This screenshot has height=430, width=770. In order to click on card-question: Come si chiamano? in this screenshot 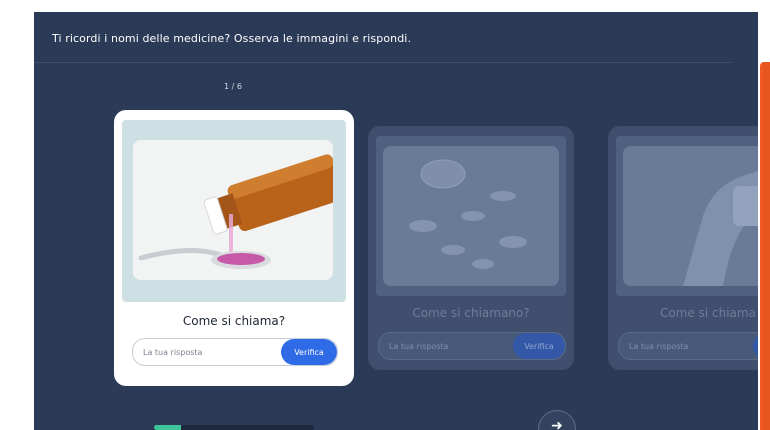, I will do `click(471, 313)`.